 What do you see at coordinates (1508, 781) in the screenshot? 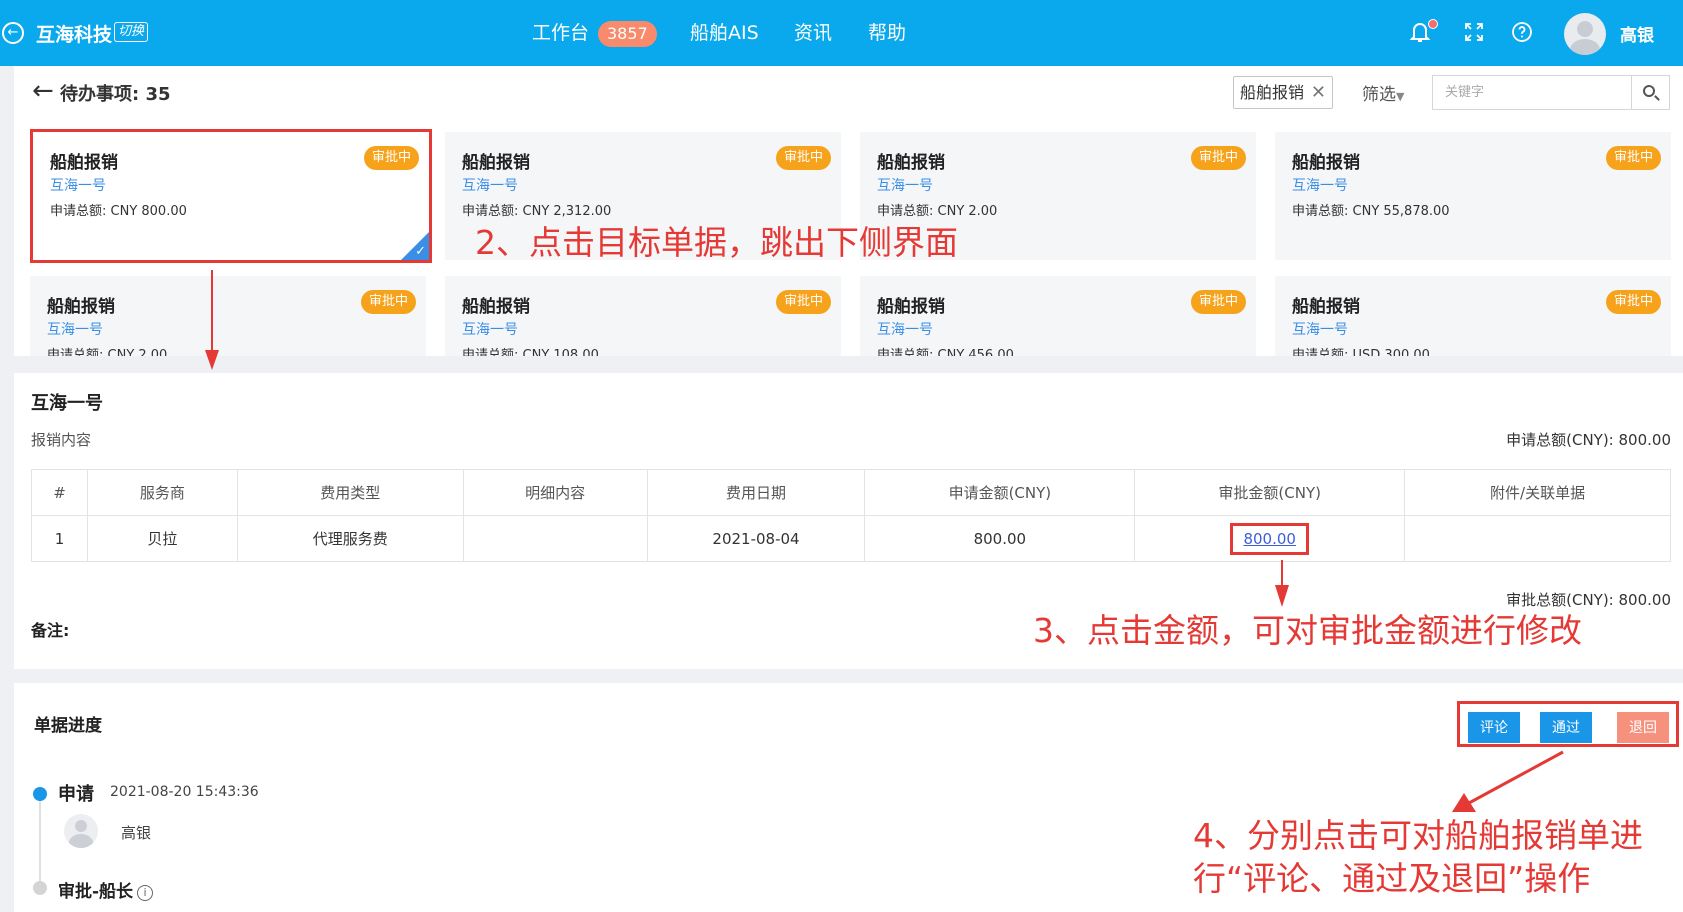
I see `arrow-step4` at bounding box center [1508, 781].